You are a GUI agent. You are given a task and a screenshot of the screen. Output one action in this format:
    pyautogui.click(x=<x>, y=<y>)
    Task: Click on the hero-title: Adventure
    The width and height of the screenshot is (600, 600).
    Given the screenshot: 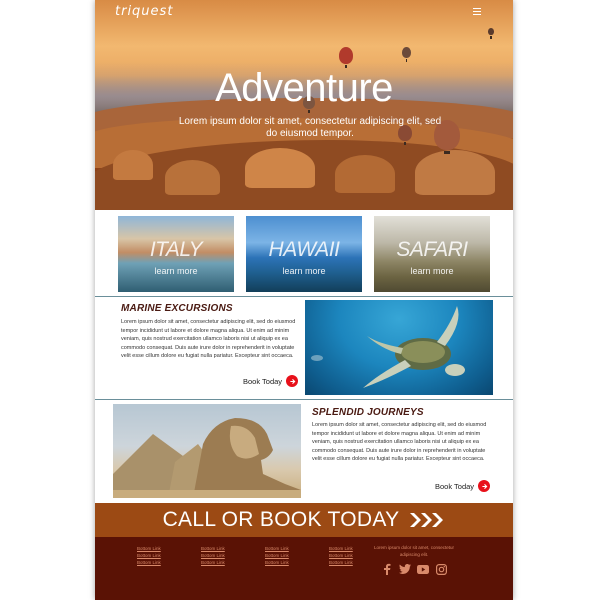 What is the action you would take?
    pyautogui.click(x=304, y=88)
    